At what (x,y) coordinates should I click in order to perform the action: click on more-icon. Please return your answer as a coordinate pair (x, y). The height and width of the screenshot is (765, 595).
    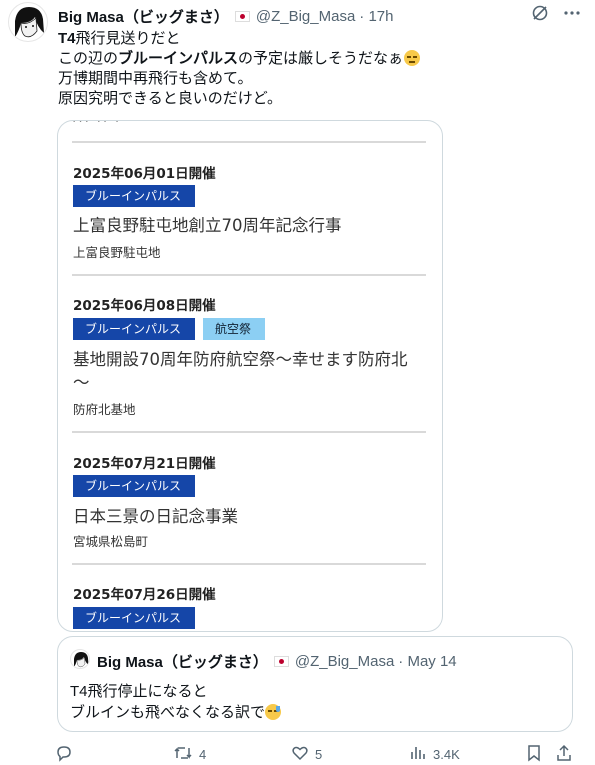
    Looking at the image, I should click on (572, 15).